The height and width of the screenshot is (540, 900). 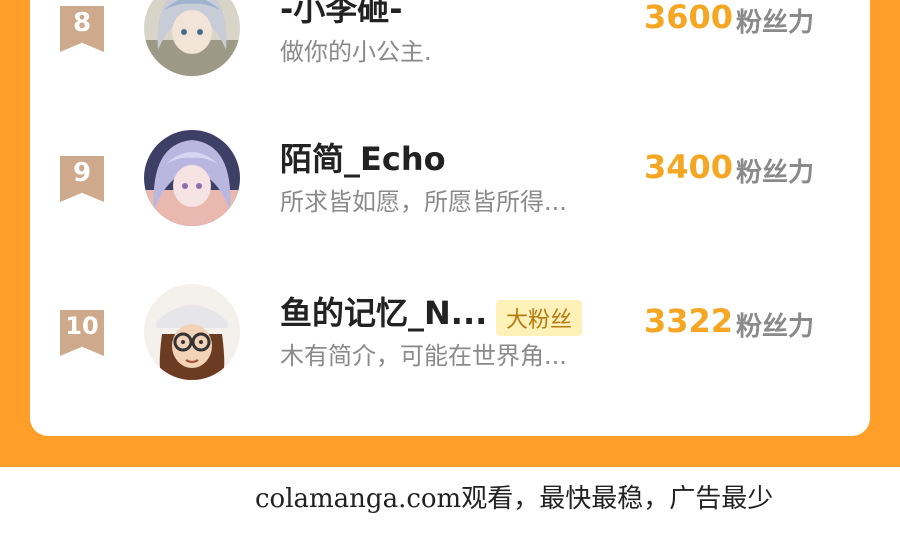 What do you see at coordinates (689, 18) in the screenshot?
I see `fan-score: 3600` at bounding box center [689, 18].